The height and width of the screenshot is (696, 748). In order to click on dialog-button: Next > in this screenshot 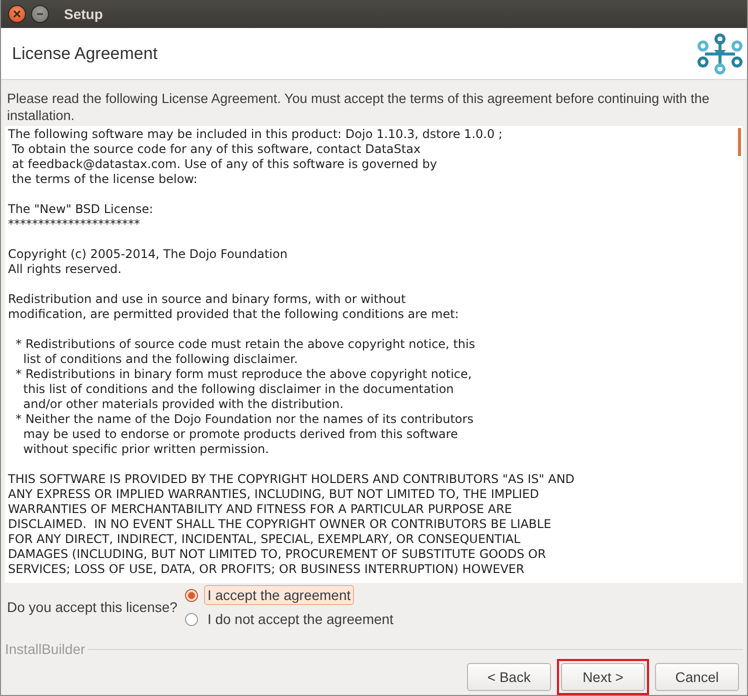, I will do `click(603, 677)`.